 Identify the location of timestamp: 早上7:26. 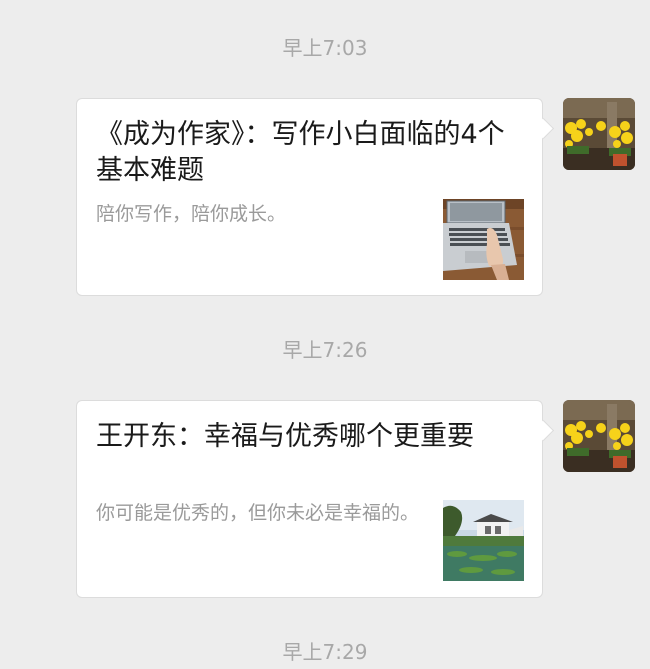
(325, 350).